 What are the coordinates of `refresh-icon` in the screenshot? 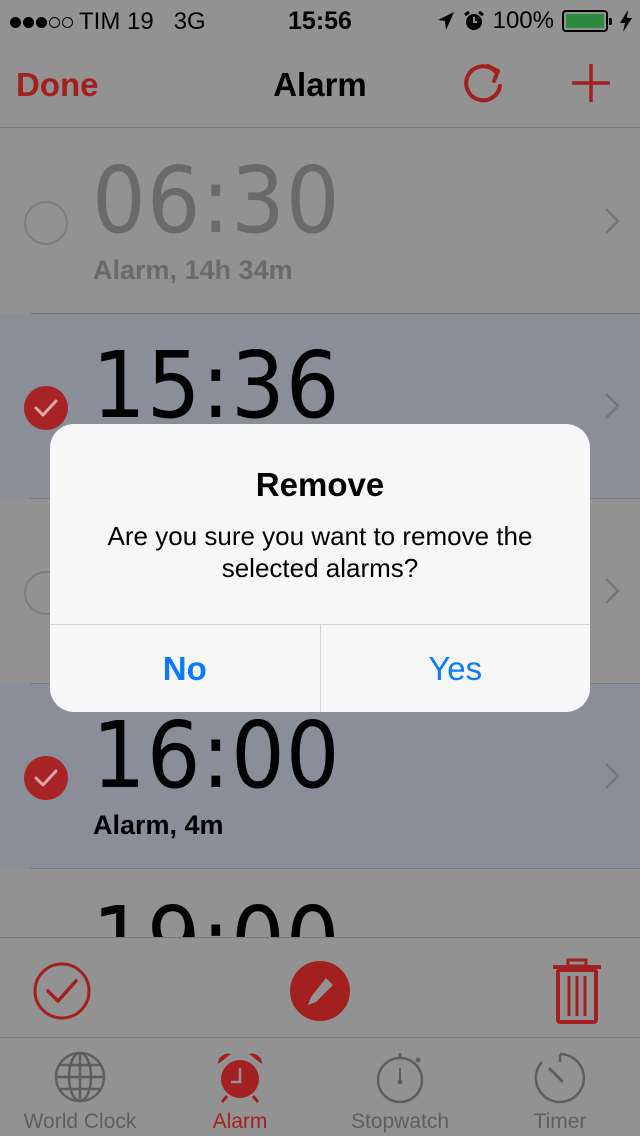 It's located at (484, 84).